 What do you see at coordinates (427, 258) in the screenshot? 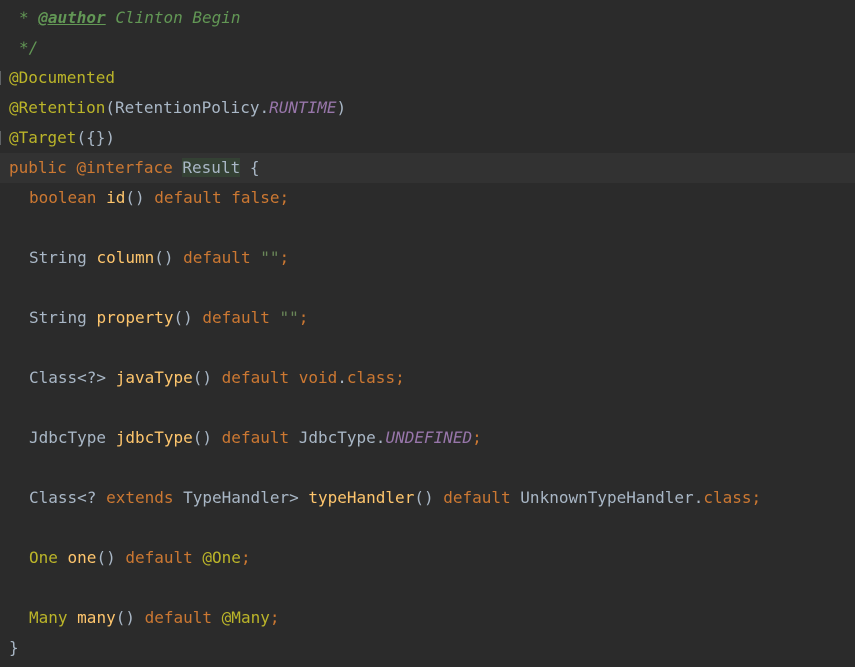
I see `code-line: String column() default "";` at bounding box center [427, 258].